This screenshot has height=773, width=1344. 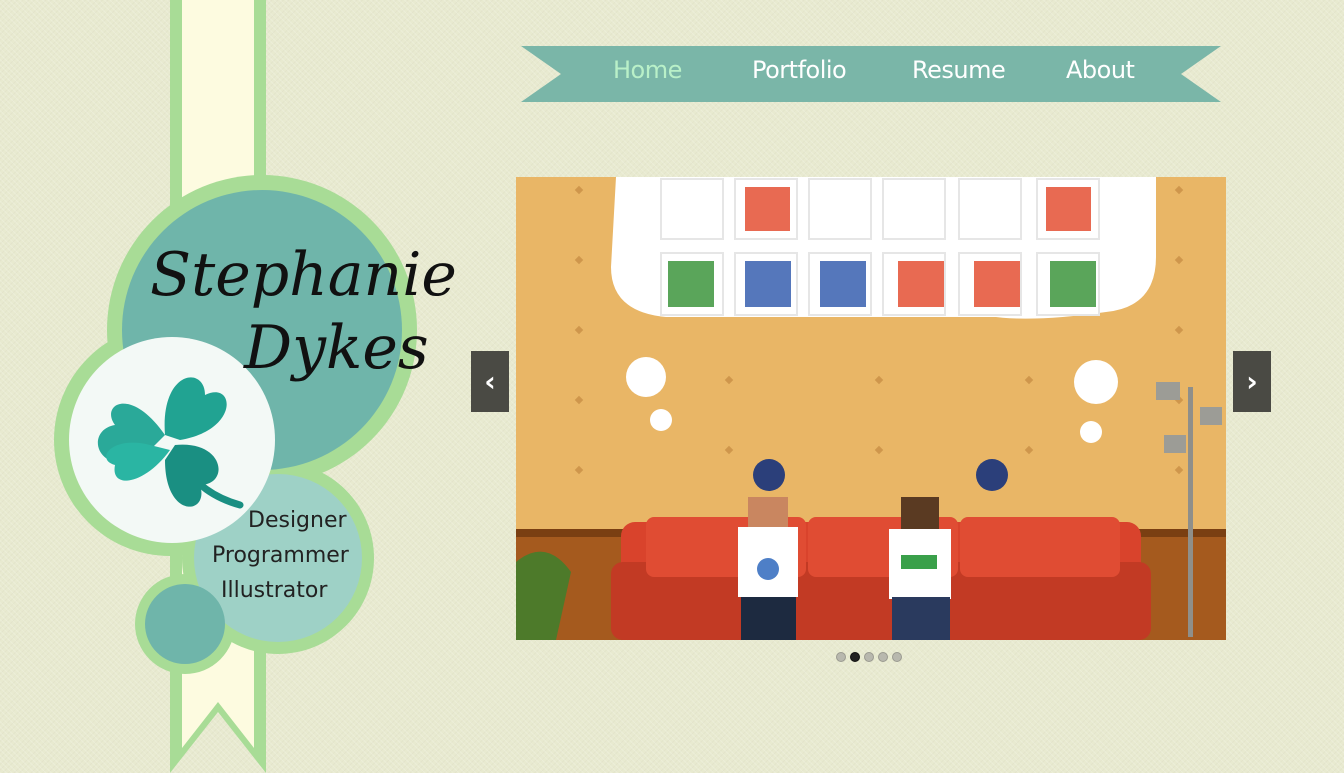 I want to click on main-nav: Home Portfolio Resume About, so click(x=871, y=74).